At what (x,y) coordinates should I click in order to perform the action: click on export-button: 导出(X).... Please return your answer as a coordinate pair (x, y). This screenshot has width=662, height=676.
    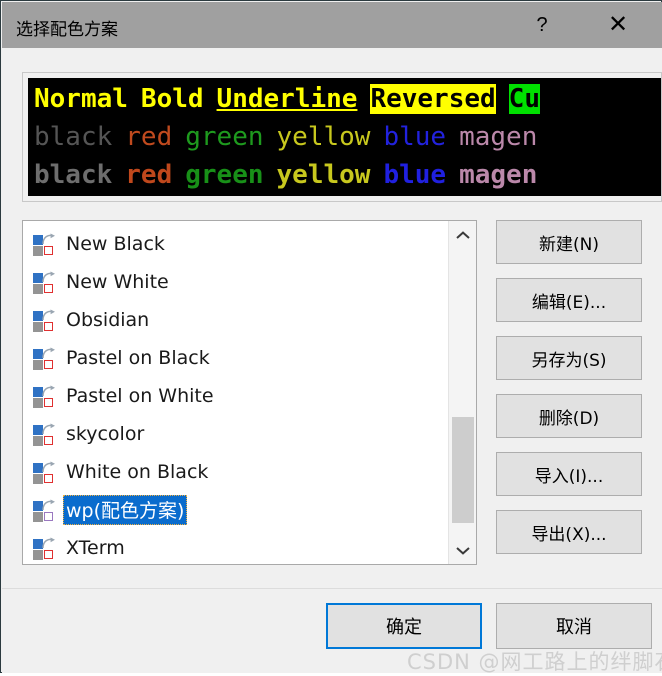
    Looking at the image, I should click on (569, 532).